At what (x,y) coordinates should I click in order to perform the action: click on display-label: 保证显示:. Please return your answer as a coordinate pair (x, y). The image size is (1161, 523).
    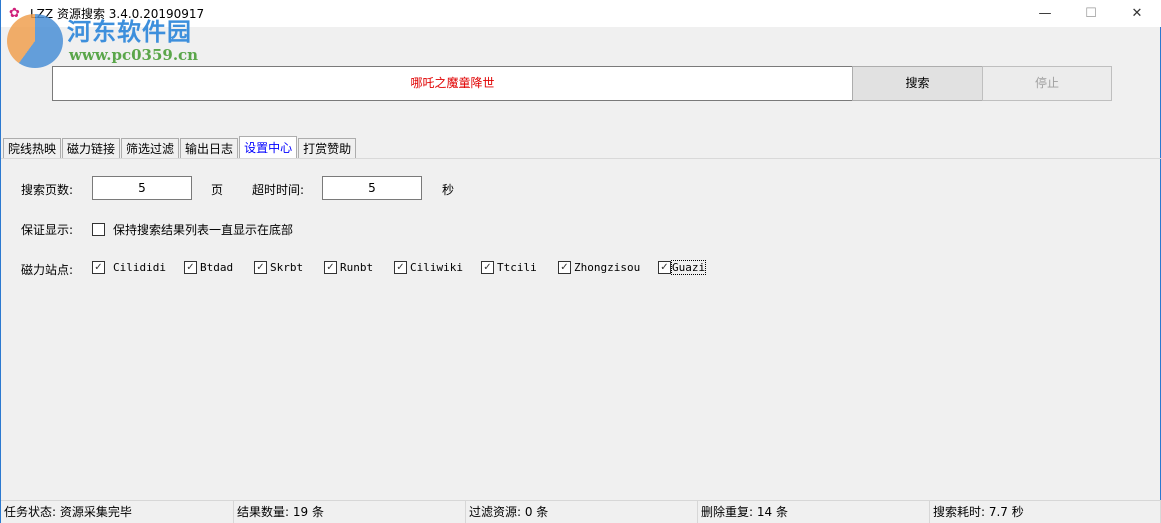
    Looking at the image, I should click on (47, 230).